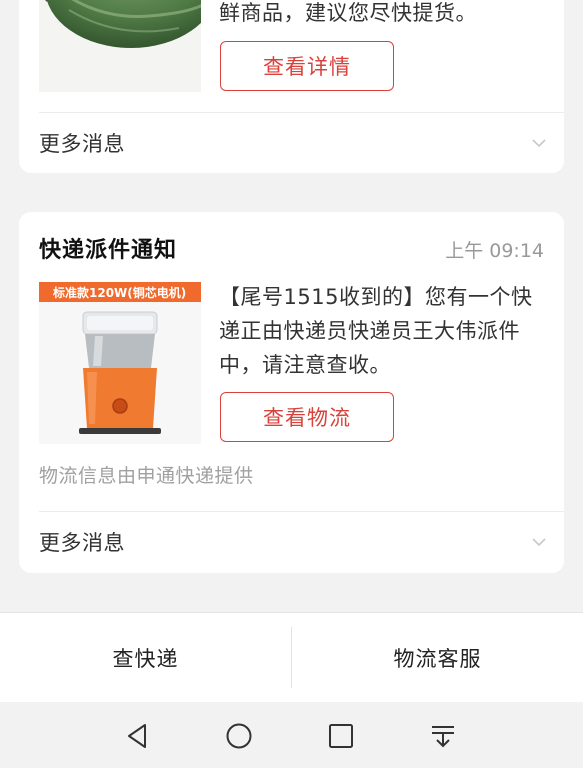 The image size is (583, 768). I want to click on bottom-action-bar: 查快递 物流客服, so click(291, 657).